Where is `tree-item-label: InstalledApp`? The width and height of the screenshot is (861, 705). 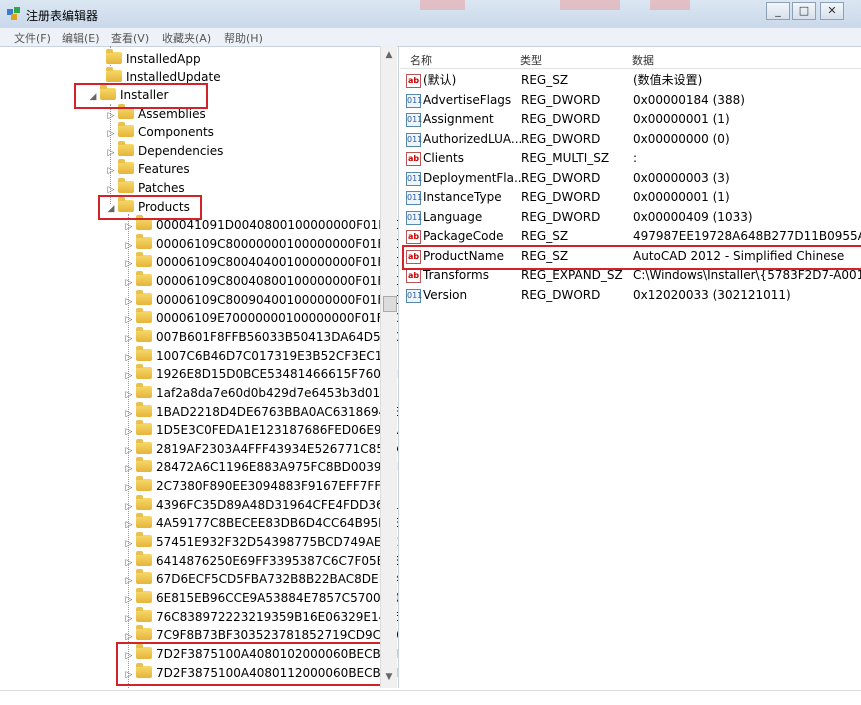 tree-item-label: InstalledApp is located at coordinates (163, 59).